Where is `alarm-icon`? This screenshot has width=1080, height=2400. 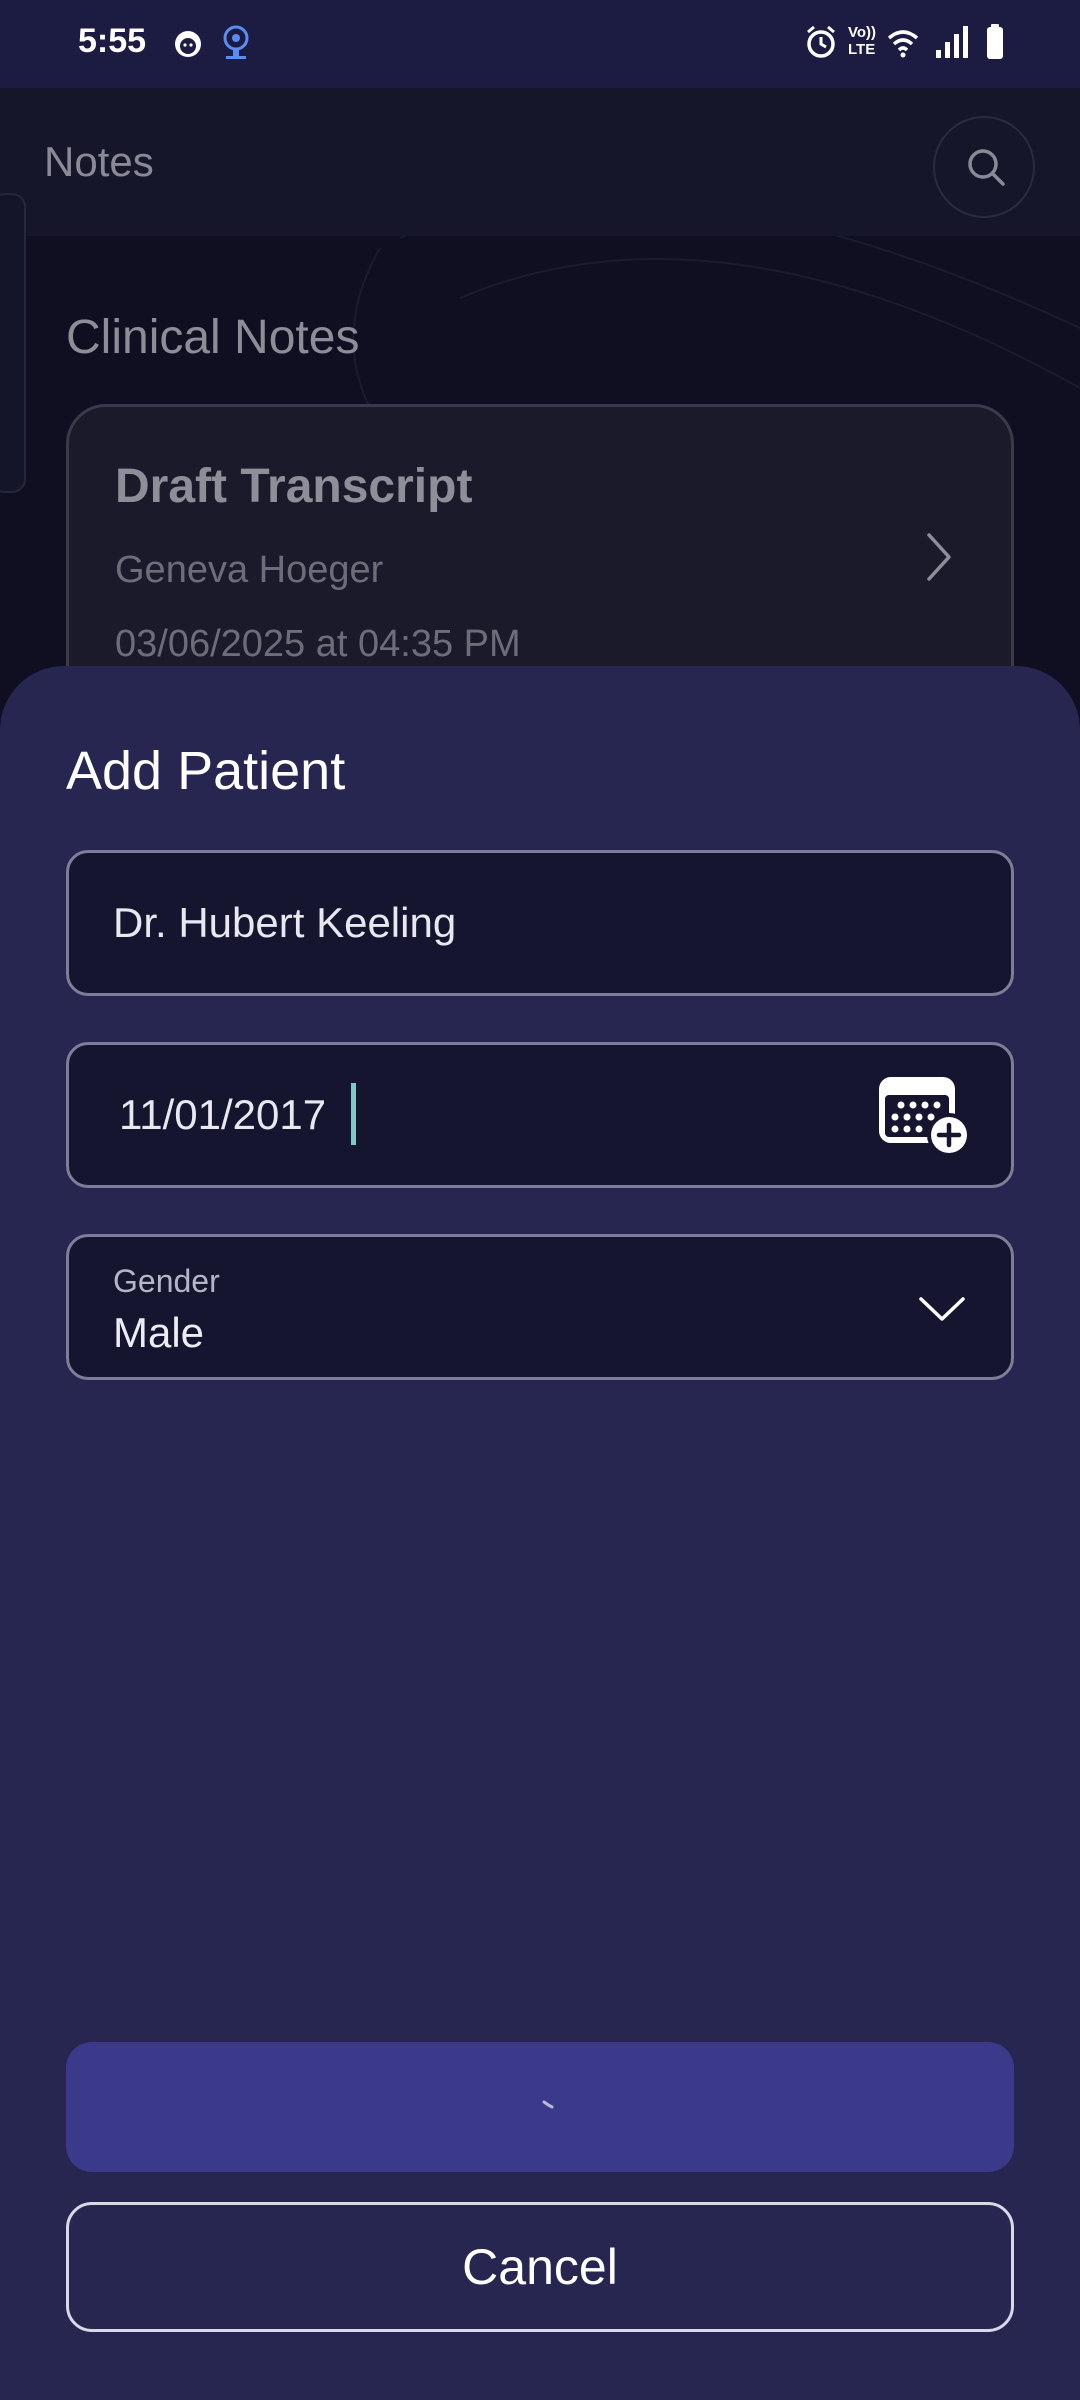 alarm-icon is located at coordinates (821, 44).